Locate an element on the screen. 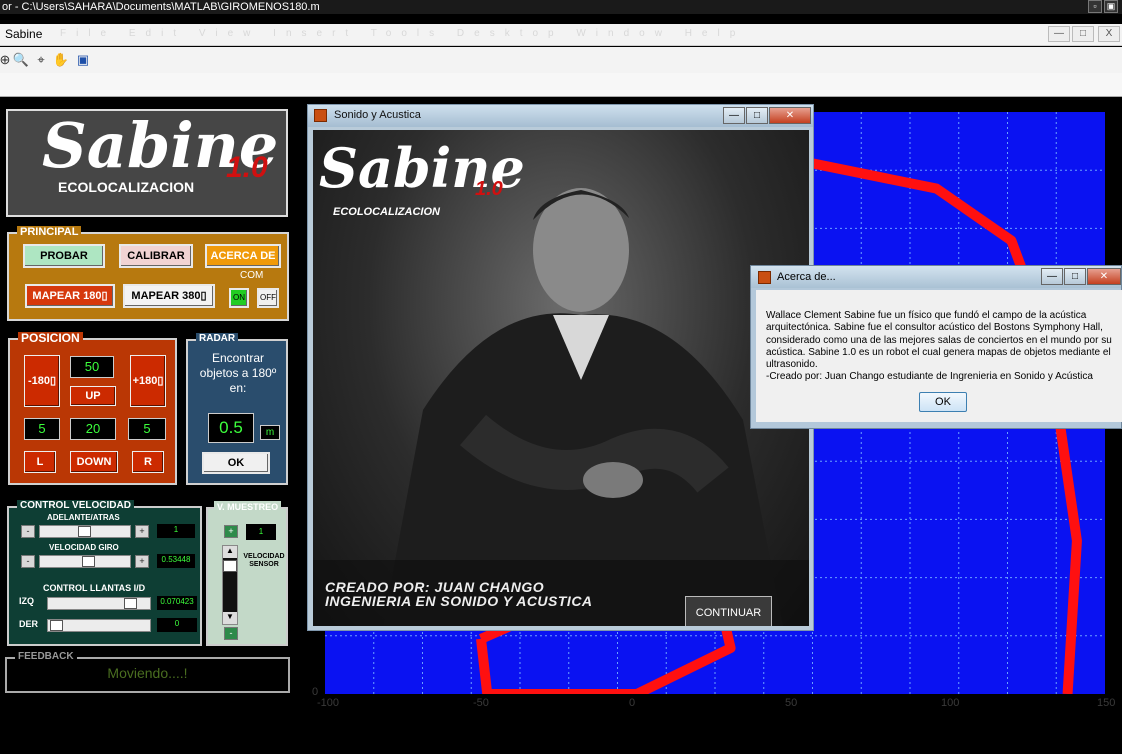 This screenshot has width=1122, height=754. com-on-toggle: ON is located at coordinates (239, 298).